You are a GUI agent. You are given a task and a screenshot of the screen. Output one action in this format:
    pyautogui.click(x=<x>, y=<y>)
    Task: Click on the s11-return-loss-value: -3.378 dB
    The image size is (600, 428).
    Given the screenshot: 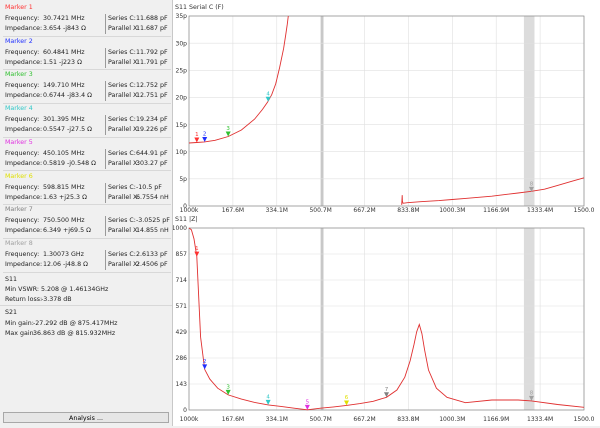 What is the action you would take?
    pyautogui.click(x=56, y=299)
    